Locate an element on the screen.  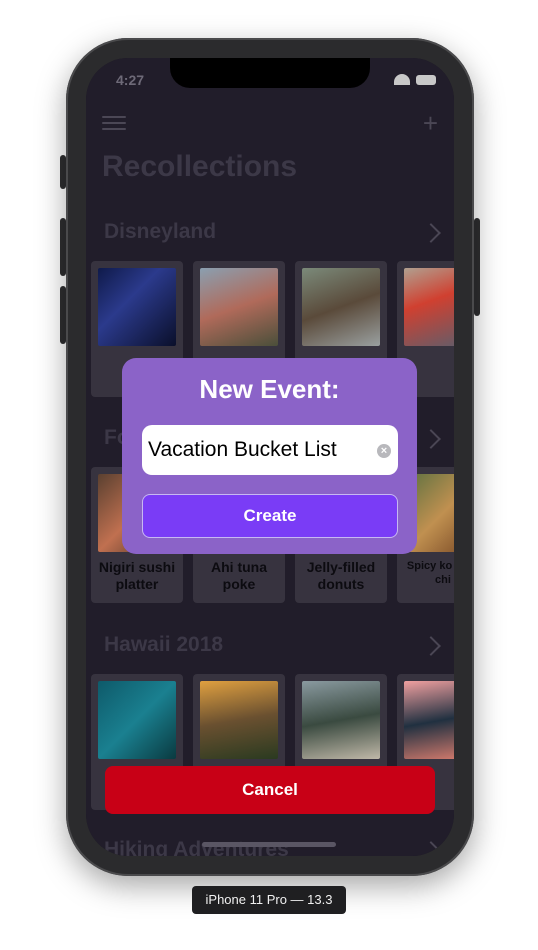
dialog-title: New Event: is located at coordinates (269, 389).